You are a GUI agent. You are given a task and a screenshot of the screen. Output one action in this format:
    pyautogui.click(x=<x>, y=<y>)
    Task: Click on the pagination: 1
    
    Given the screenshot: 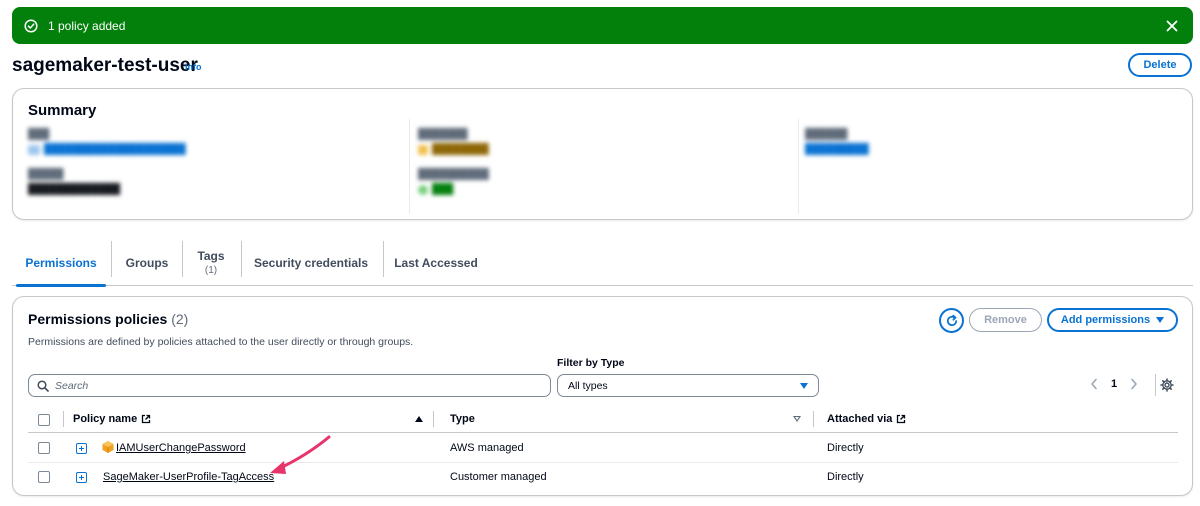 What is the action you would take?
    pyautogui.click(x=1114, y=384)
    